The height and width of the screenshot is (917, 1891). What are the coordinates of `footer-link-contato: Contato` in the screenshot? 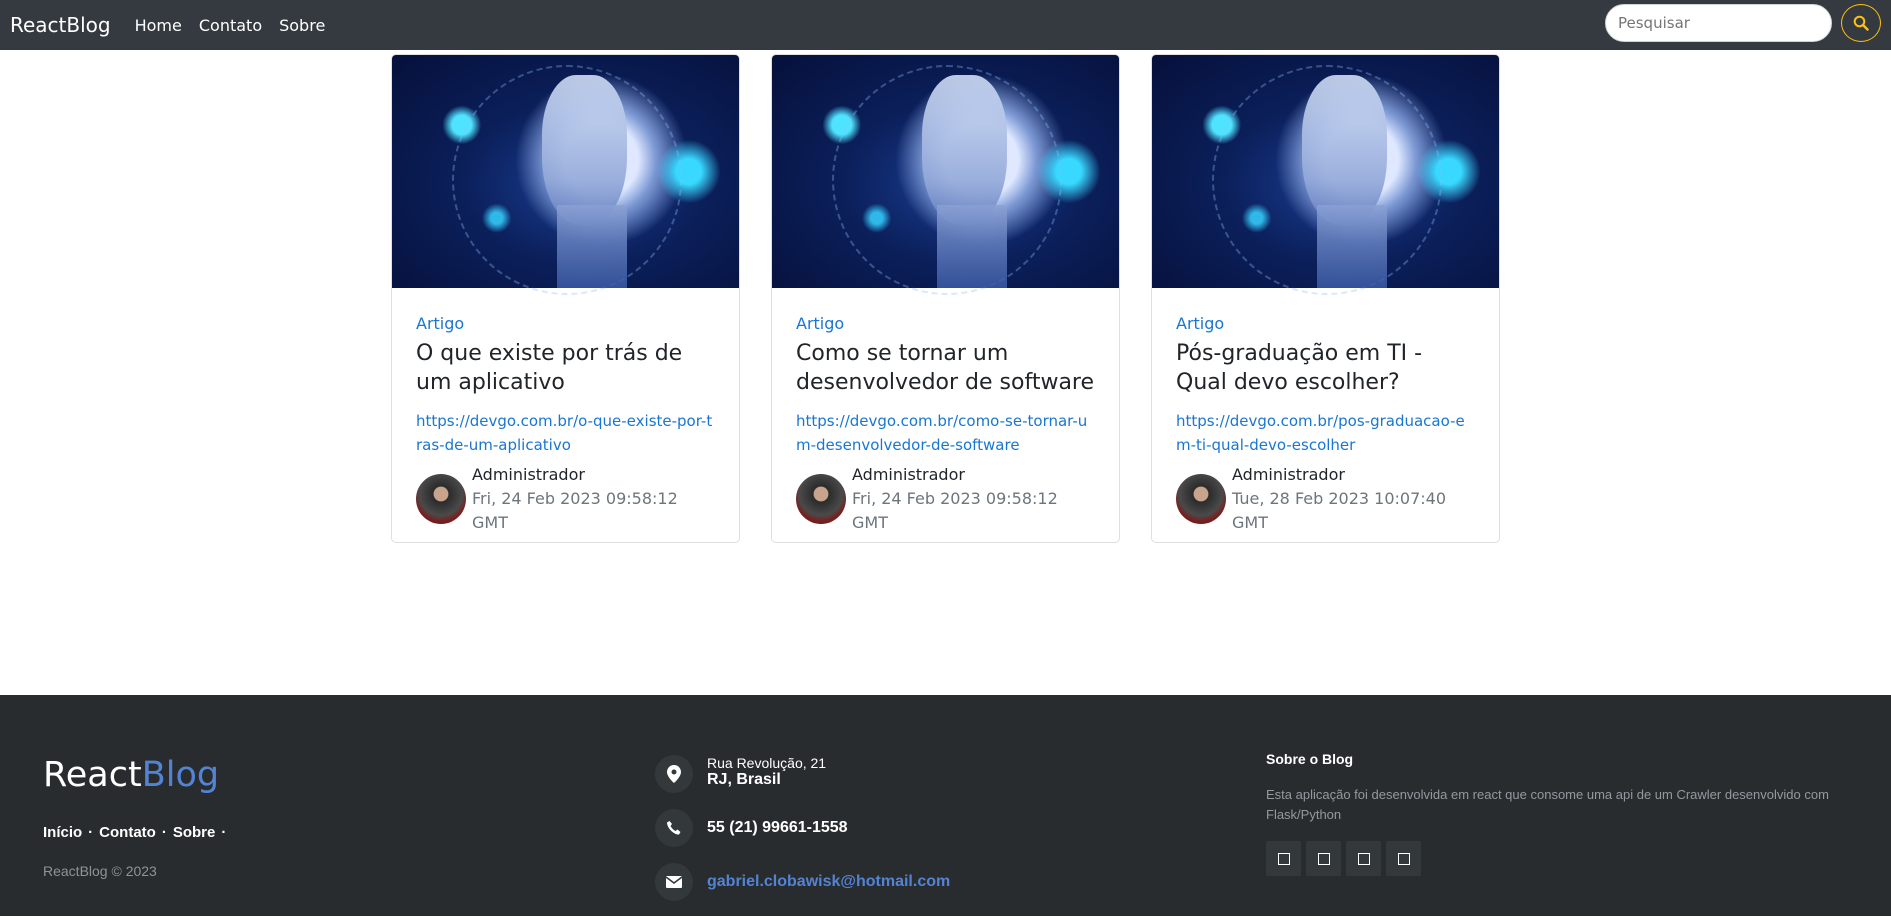 It's located at (127, 832).